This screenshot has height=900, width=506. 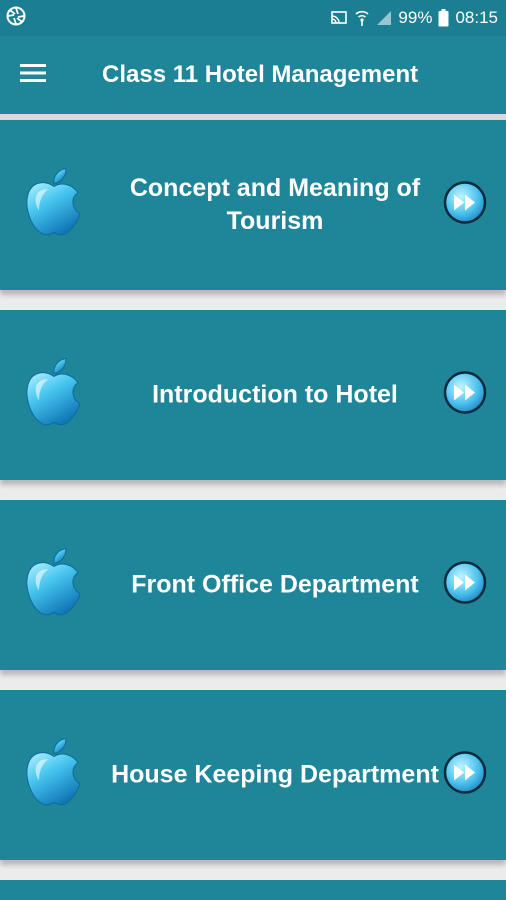 I want to click on menu-button, so click(x=33, y=75).